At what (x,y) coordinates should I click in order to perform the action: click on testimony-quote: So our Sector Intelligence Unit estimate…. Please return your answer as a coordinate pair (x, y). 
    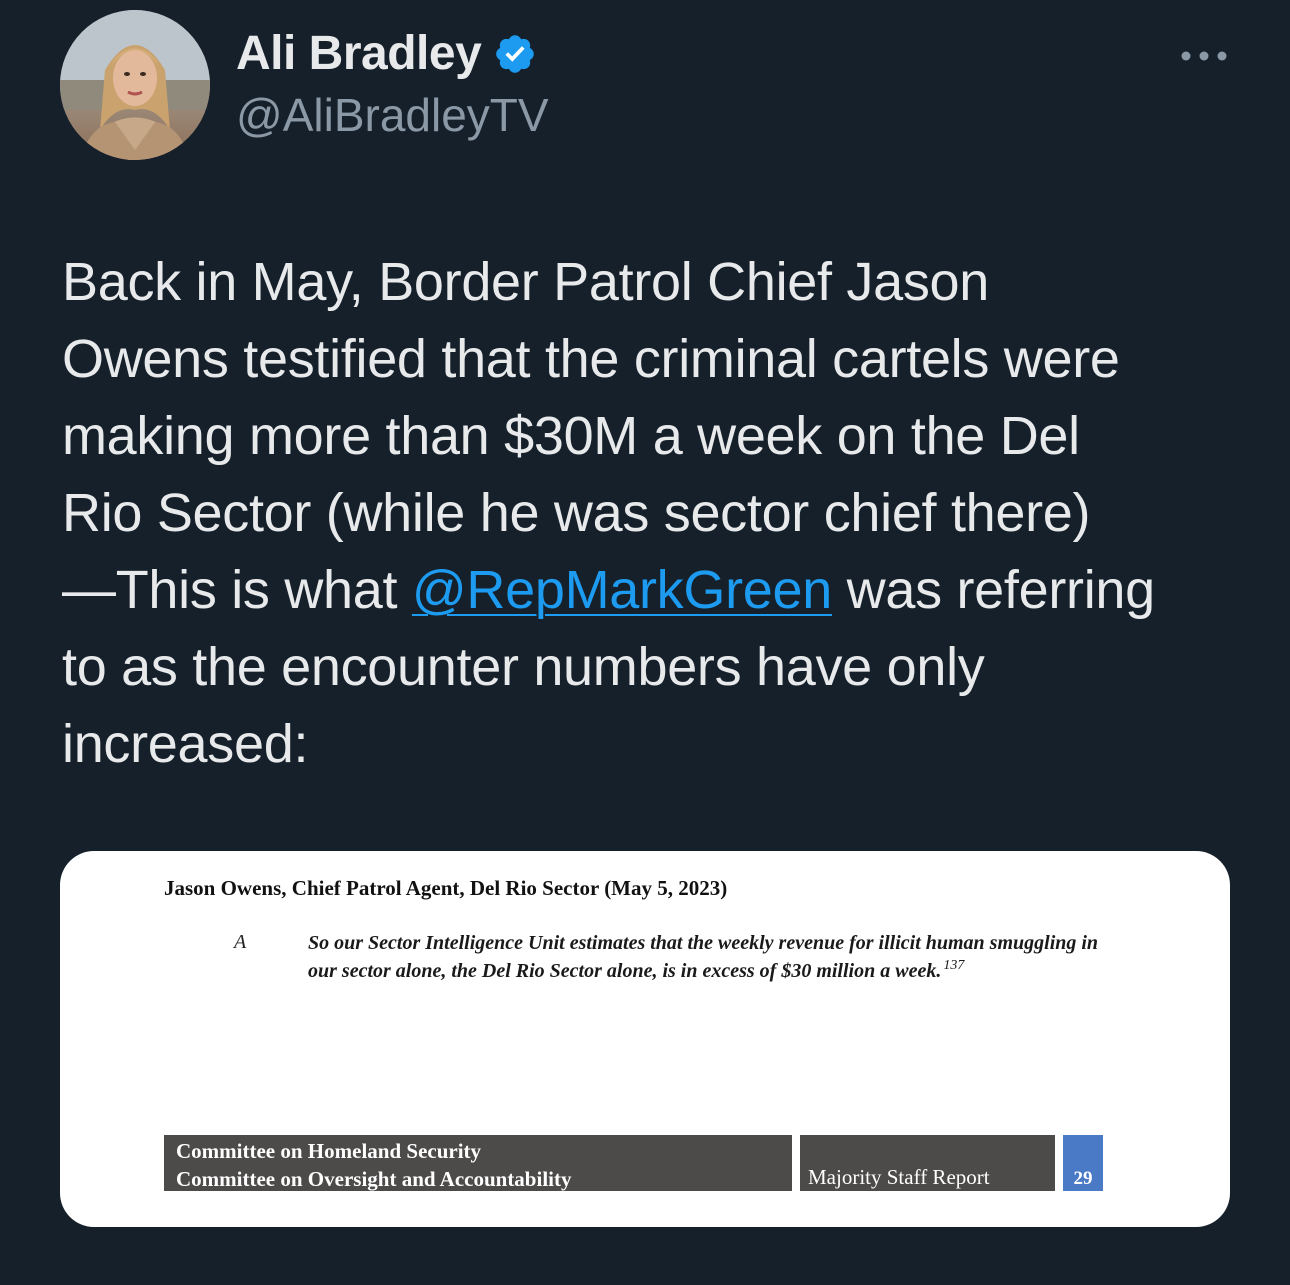
    Looking at the image, I should click on (708, 957).